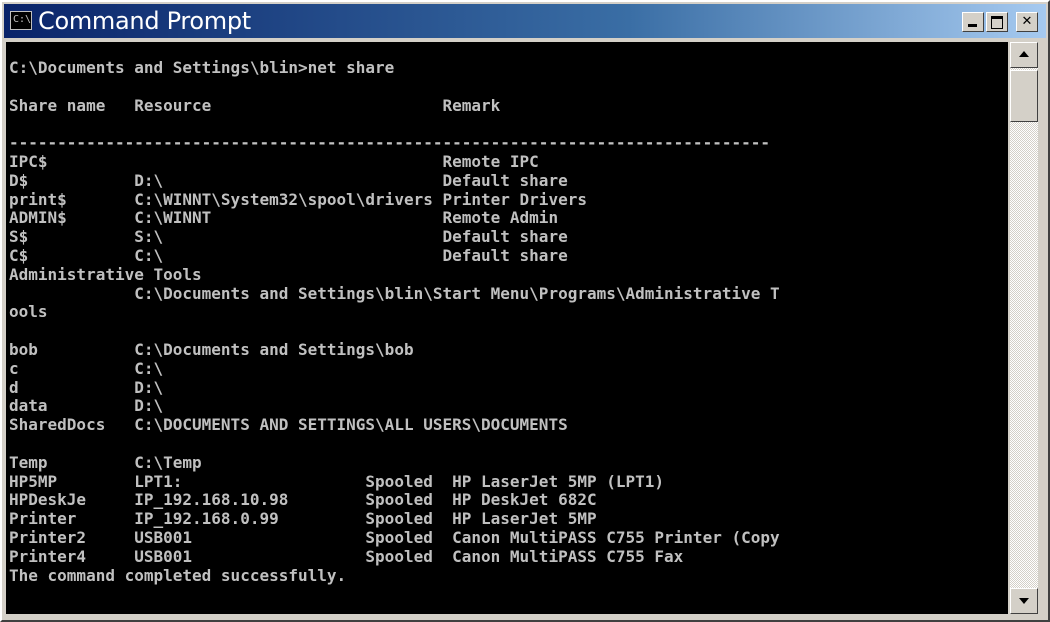 Image resolution: width=1050 pixels, height=622 pixels. Describe the element at coordinates (1024, 601) in the screenshot. I see `scroll-down-icon` at that location.